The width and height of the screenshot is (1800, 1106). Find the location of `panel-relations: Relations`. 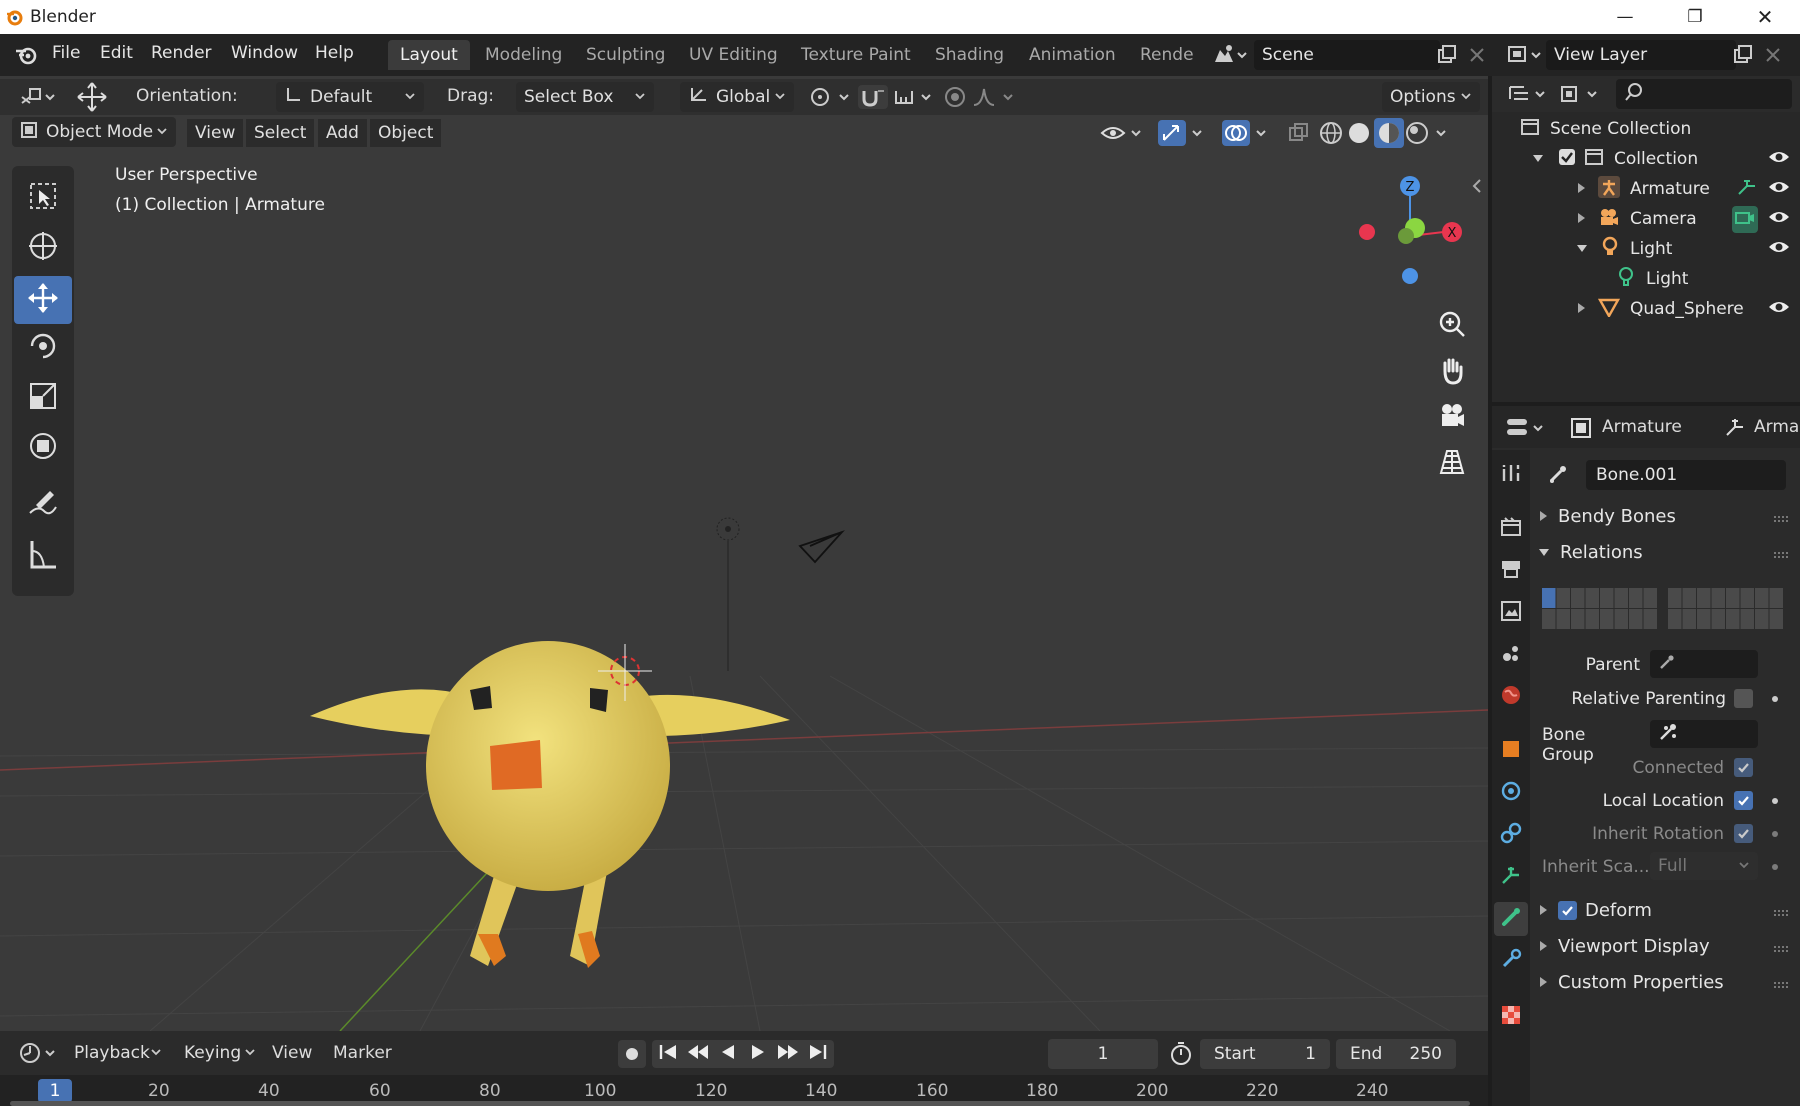

panel-relations: Relations is located at coordinates (1590, 552).